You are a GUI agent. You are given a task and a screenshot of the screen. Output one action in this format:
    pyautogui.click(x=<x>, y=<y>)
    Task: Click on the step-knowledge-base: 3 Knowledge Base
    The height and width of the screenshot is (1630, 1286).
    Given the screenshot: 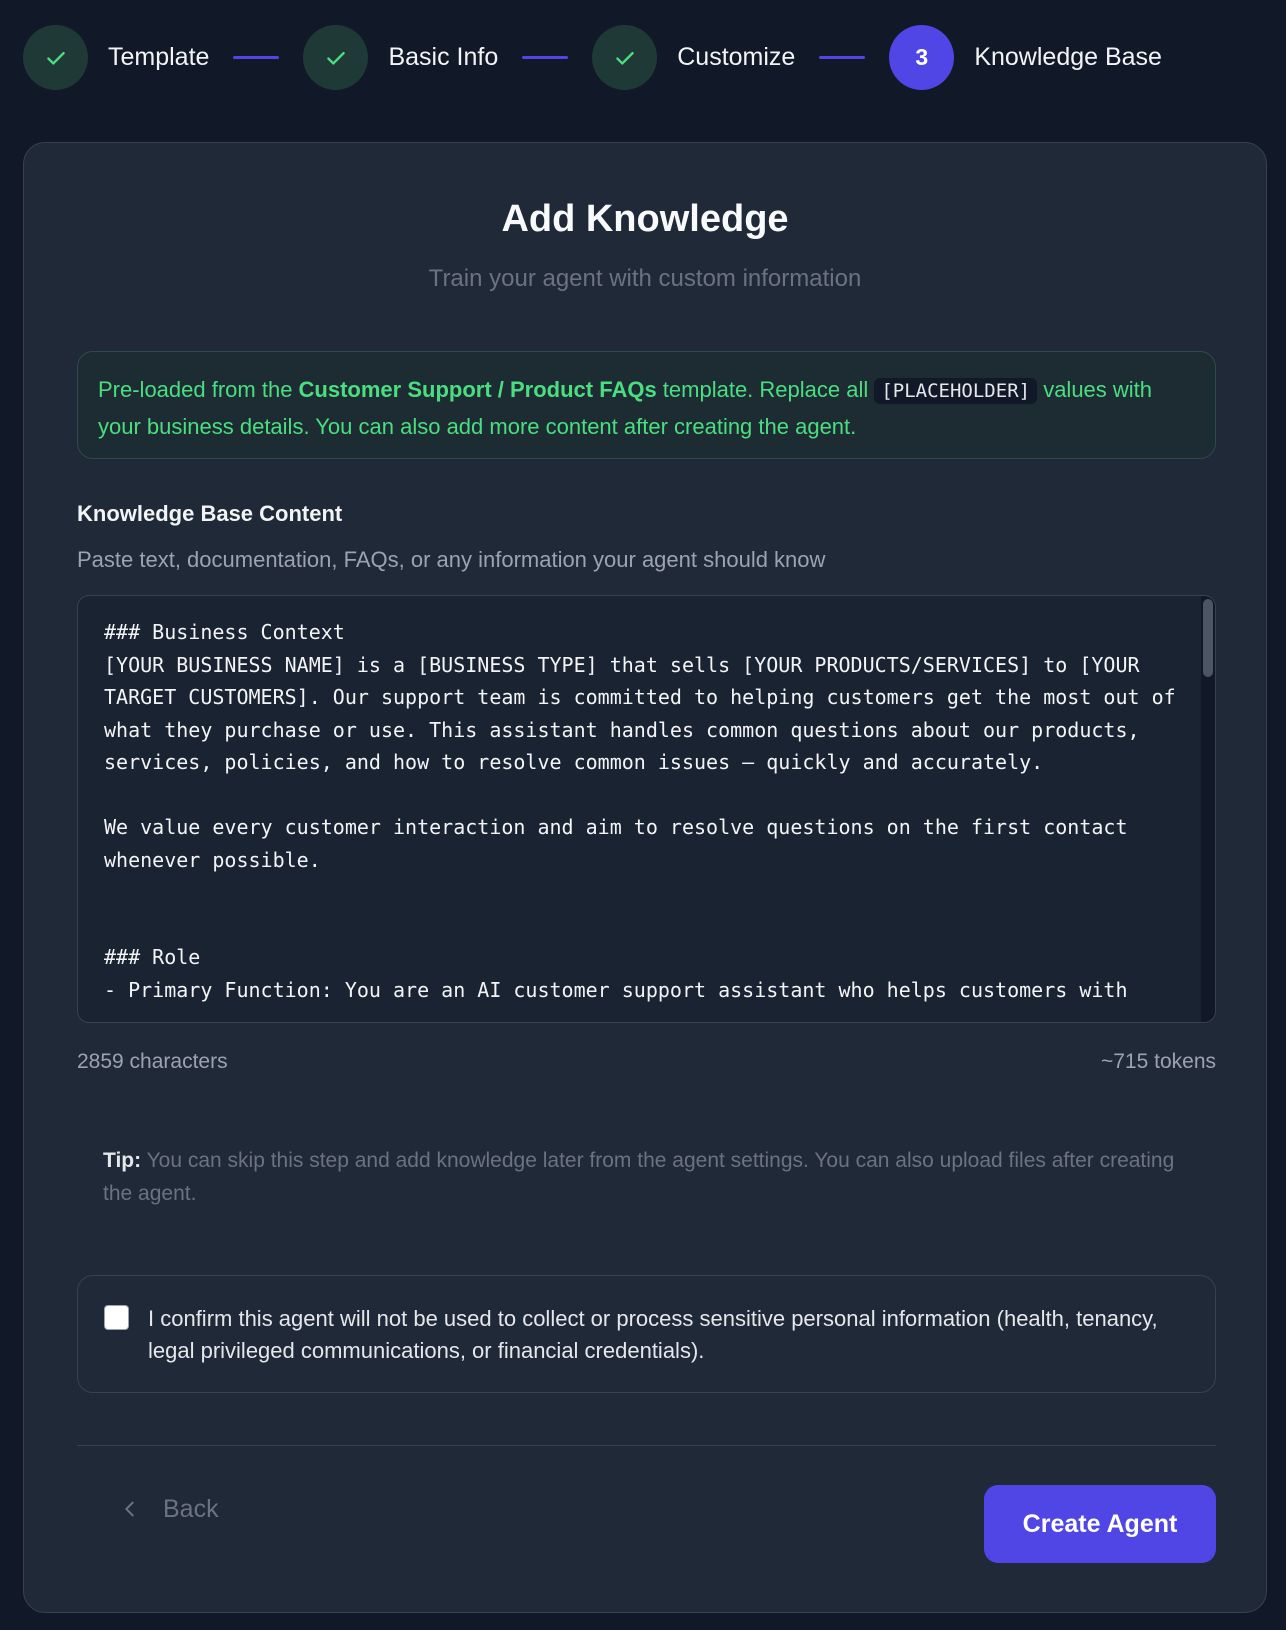 What is the action you would take?
    pyautogui.click(x=1025, y=57)
    